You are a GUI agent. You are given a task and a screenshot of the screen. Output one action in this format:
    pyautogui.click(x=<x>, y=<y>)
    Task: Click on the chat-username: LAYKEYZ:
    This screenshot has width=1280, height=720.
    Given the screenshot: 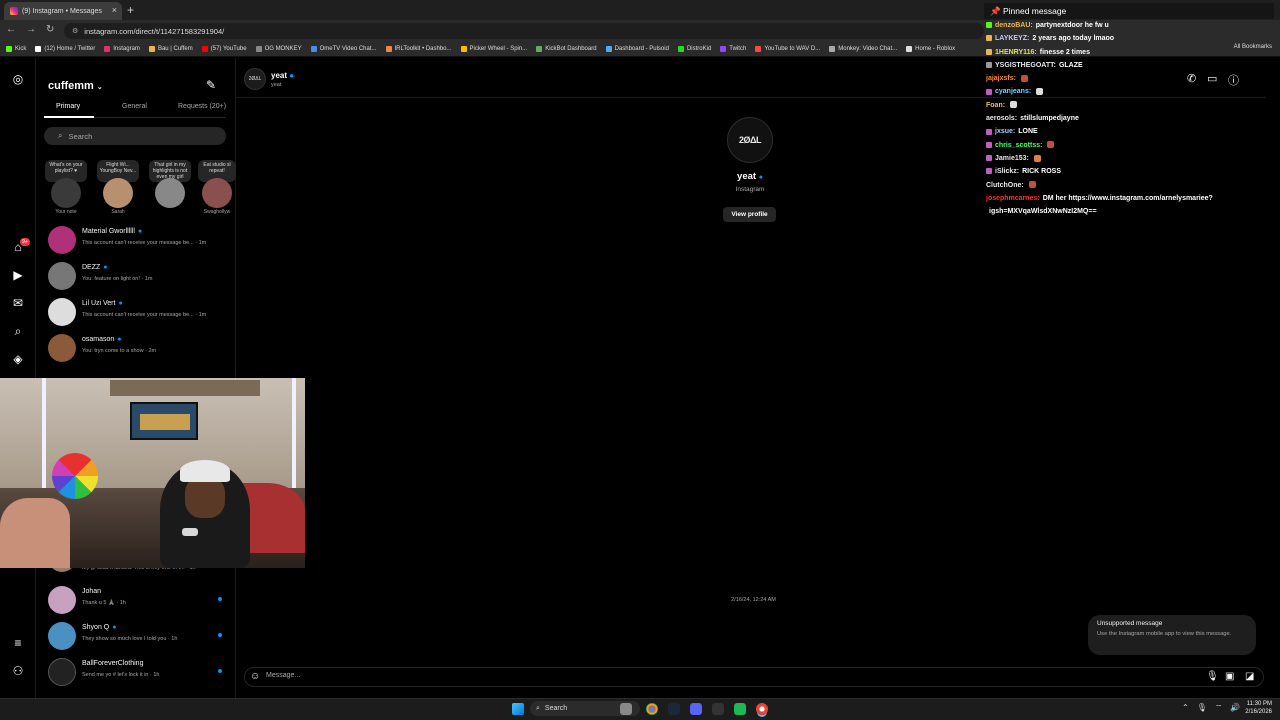 What is the action you would take?
    pyautogui.click(x=1012, y=38)
    